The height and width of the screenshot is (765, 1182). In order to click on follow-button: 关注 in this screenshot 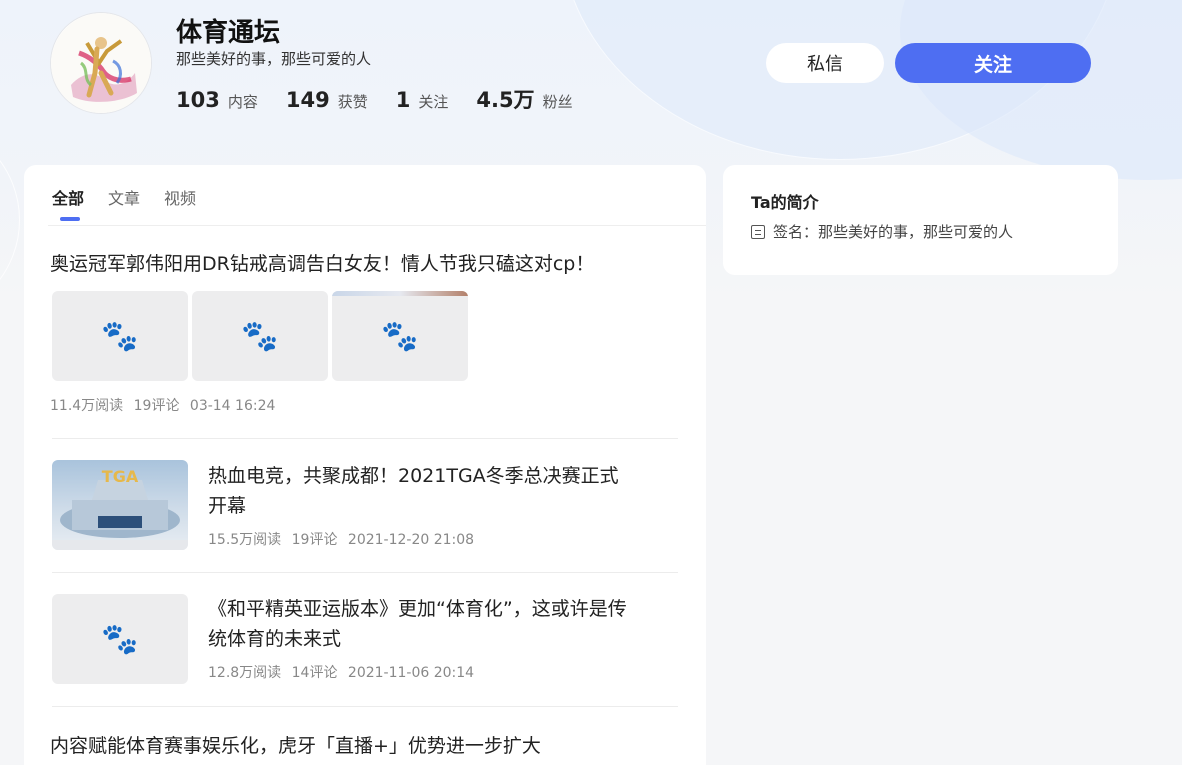, I will do `click(993, 63)`.